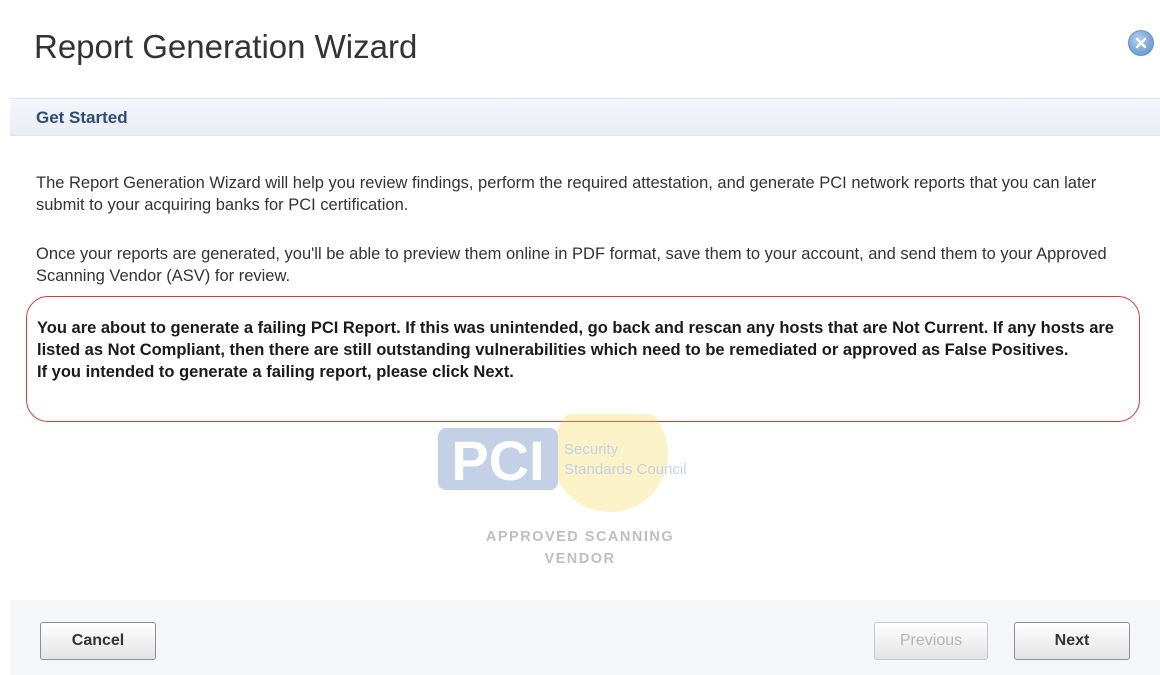 The image size is (1160, 675). I want to click on next-button: Next, so click(1072, 641).